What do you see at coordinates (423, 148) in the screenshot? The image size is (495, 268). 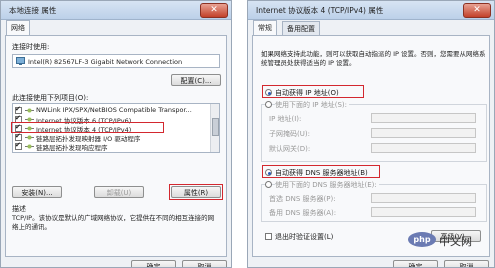 I see `gateway-input` at bounding box center [423, 148].